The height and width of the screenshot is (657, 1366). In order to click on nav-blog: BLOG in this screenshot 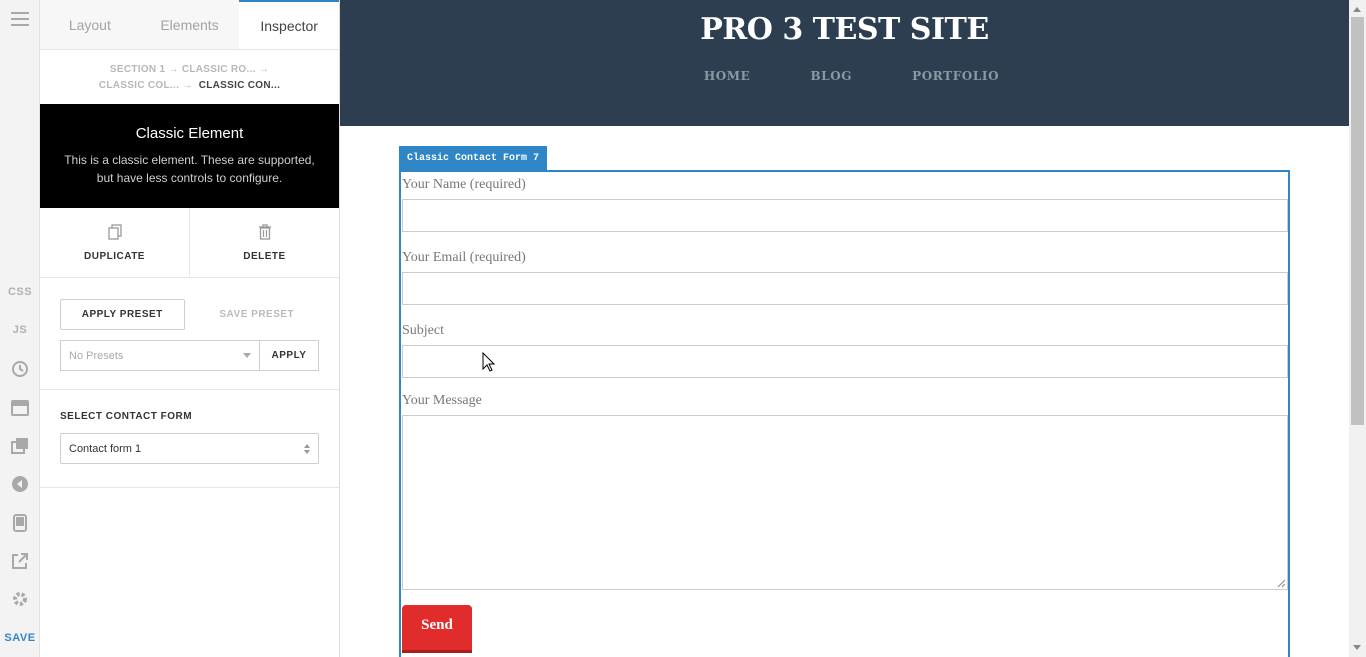, I will do `click(831, 76)`.